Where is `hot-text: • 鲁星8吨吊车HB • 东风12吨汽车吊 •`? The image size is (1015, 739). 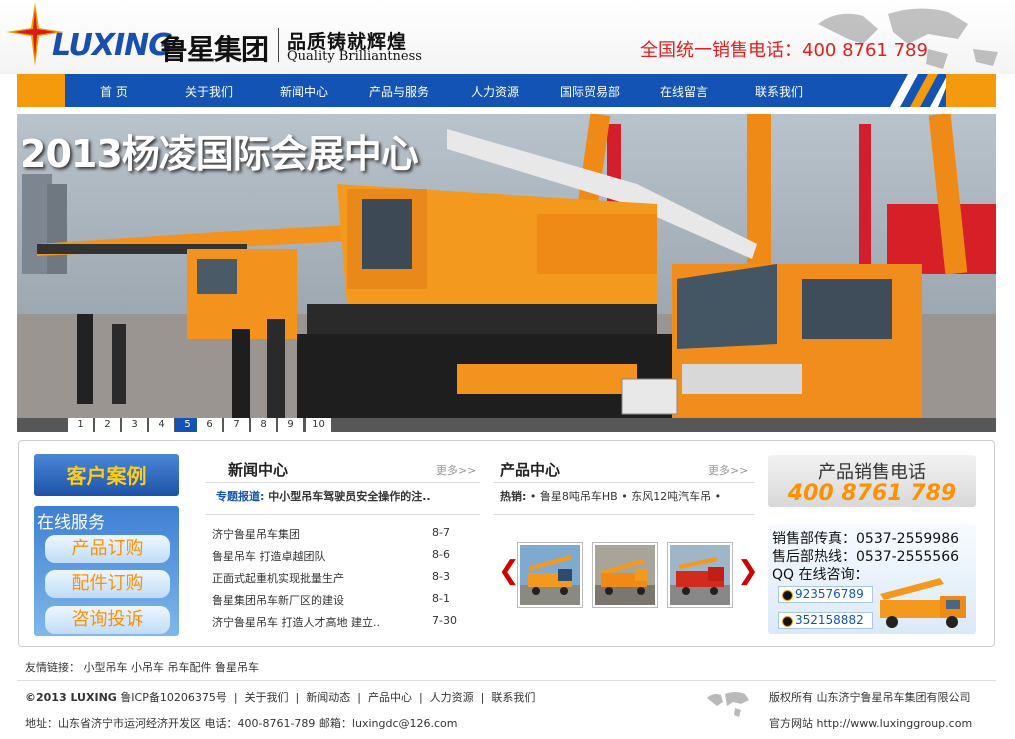 hot-text: • 鲁星8吨吊车HB • 东风12吨汽车吊 • is located at coordinates (625, 496).